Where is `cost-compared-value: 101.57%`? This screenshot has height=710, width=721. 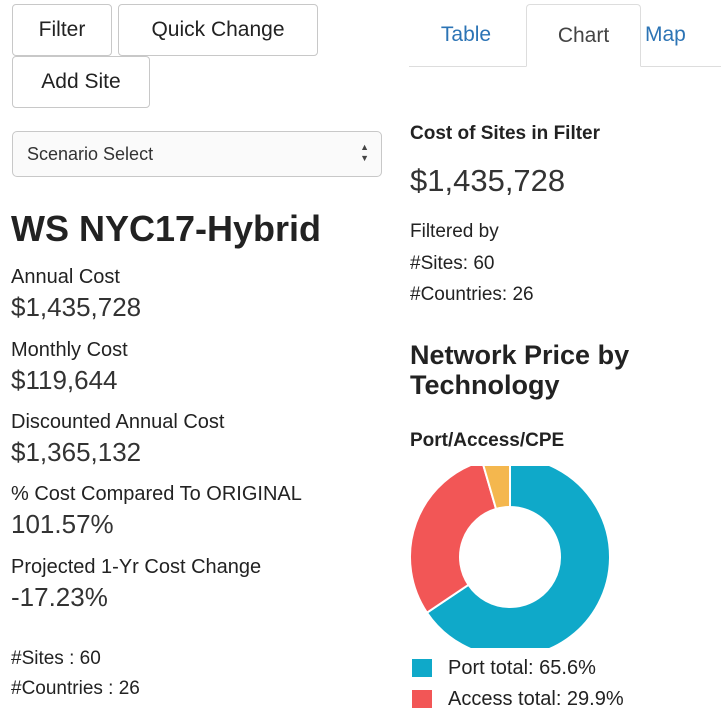
cost-compared-value: 101.57% is located at coordinates (62, 524).